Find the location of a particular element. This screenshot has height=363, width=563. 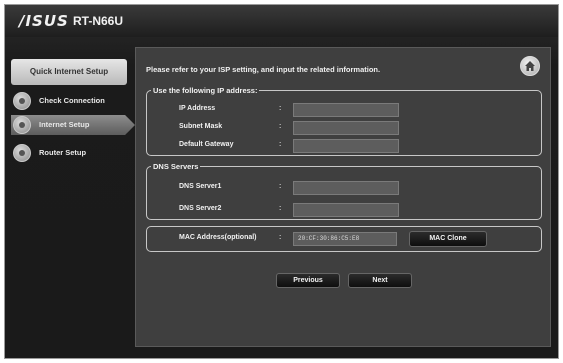

subnet-mask-field is located at coordinates (346, 128).